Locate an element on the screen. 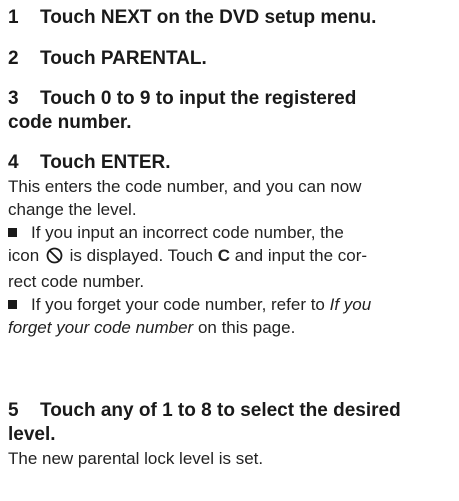  step-2: 2 Touch PARENTAL. is located at coordinates (107, 59).